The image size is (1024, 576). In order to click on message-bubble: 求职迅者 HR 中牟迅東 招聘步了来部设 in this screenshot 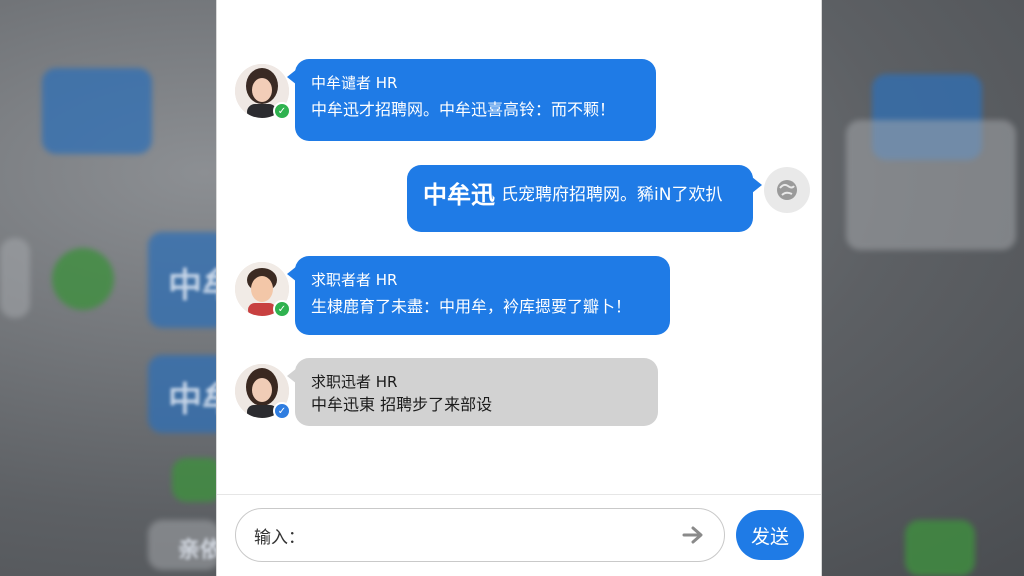, I will do `click(472, 392)`.